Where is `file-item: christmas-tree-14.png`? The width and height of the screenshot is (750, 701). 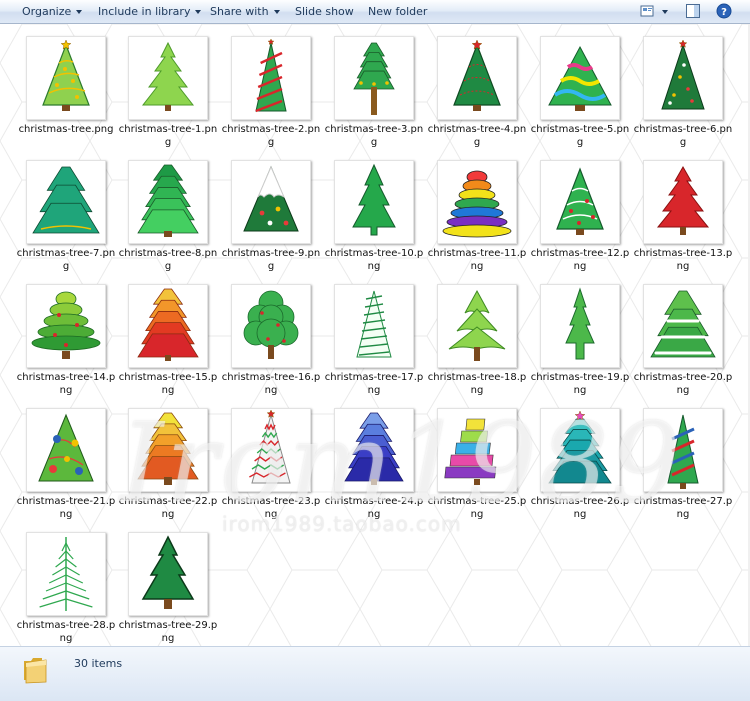 file-item: christmas-tree-14.png is located at coordinates (66, 339).